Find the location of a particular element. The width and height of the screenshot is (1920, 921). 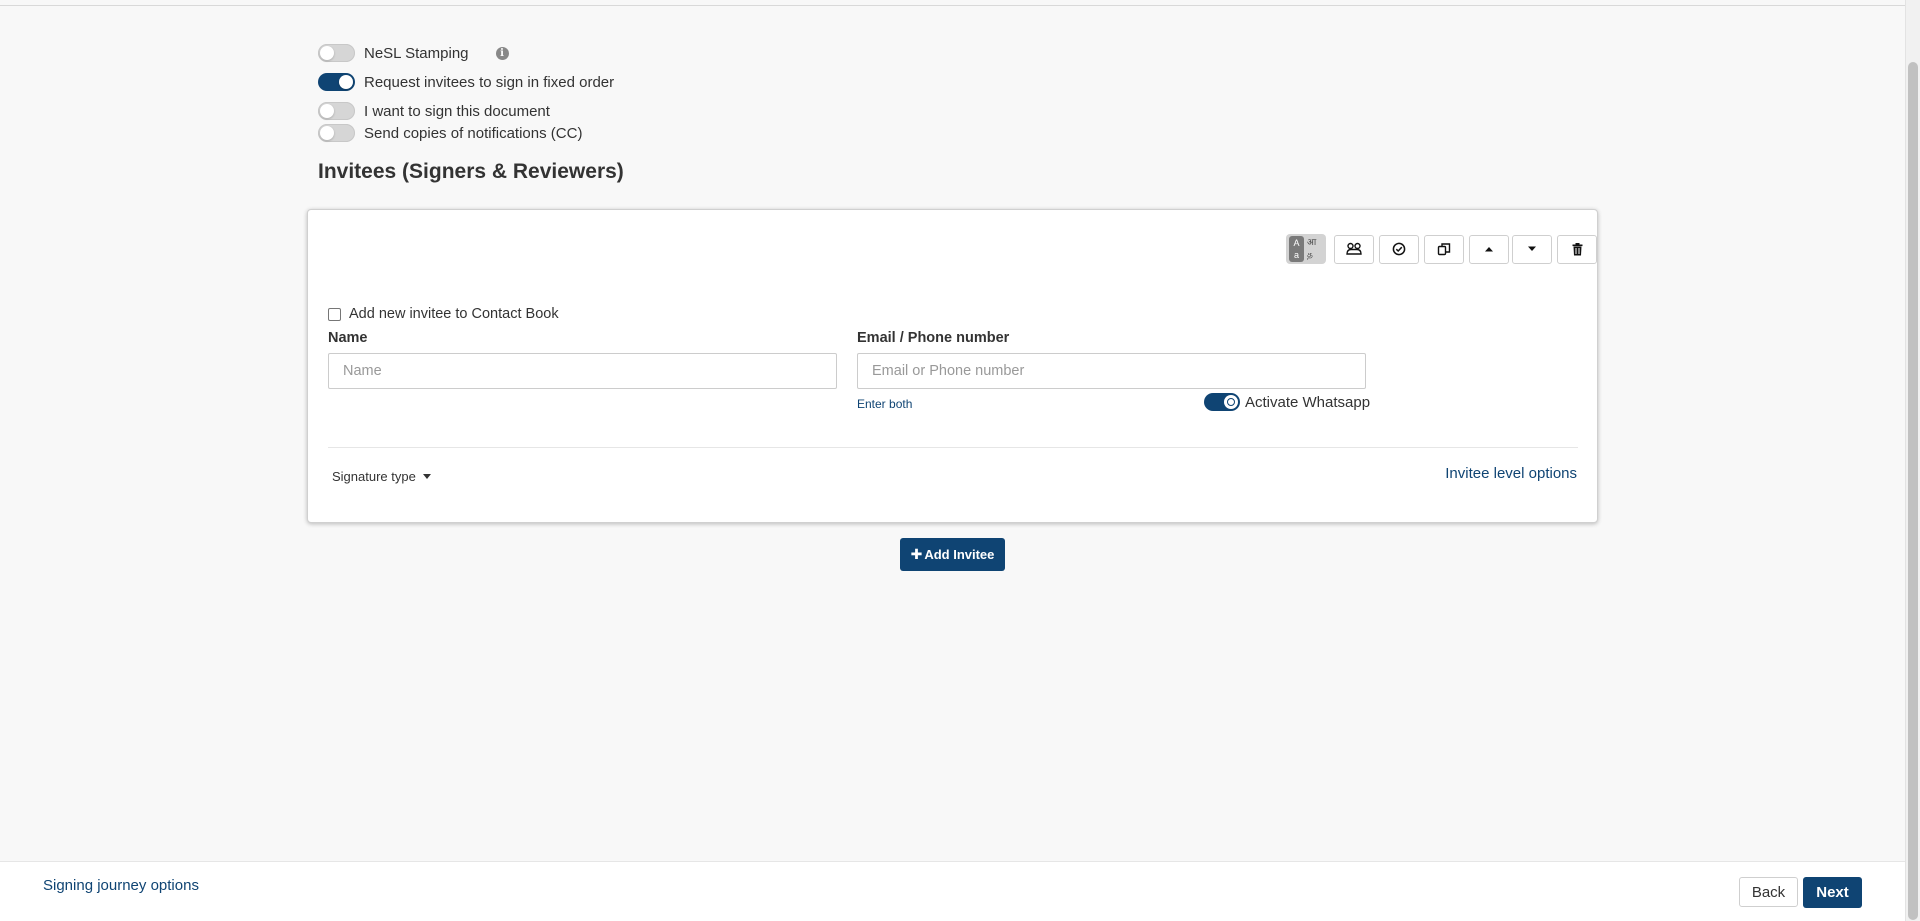

nesl-stamping-row: NeSL Stamping i is located at coordinates (413, 53).